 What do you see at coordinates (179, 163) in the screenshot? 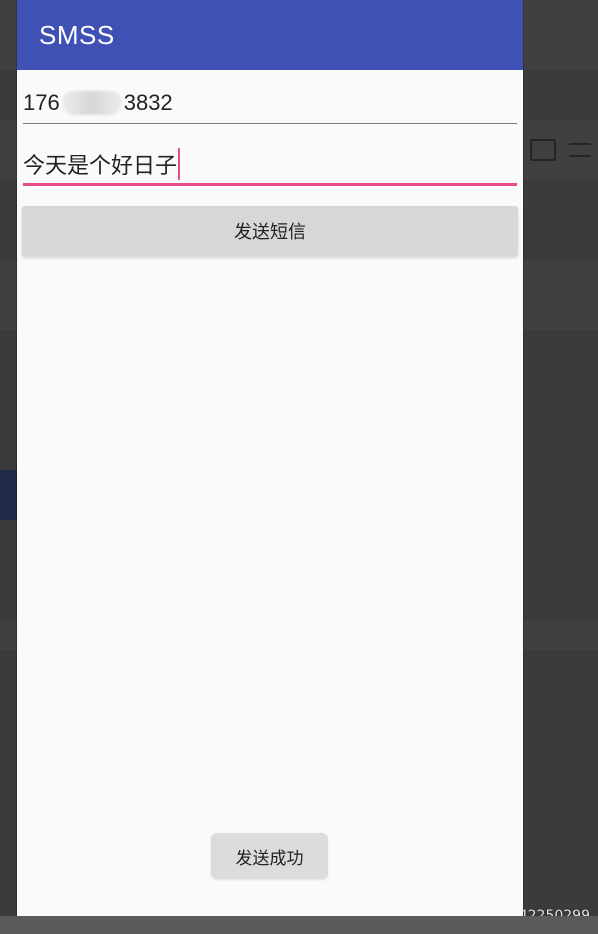
I see `text-cursor` at bounding box center [179, 163].